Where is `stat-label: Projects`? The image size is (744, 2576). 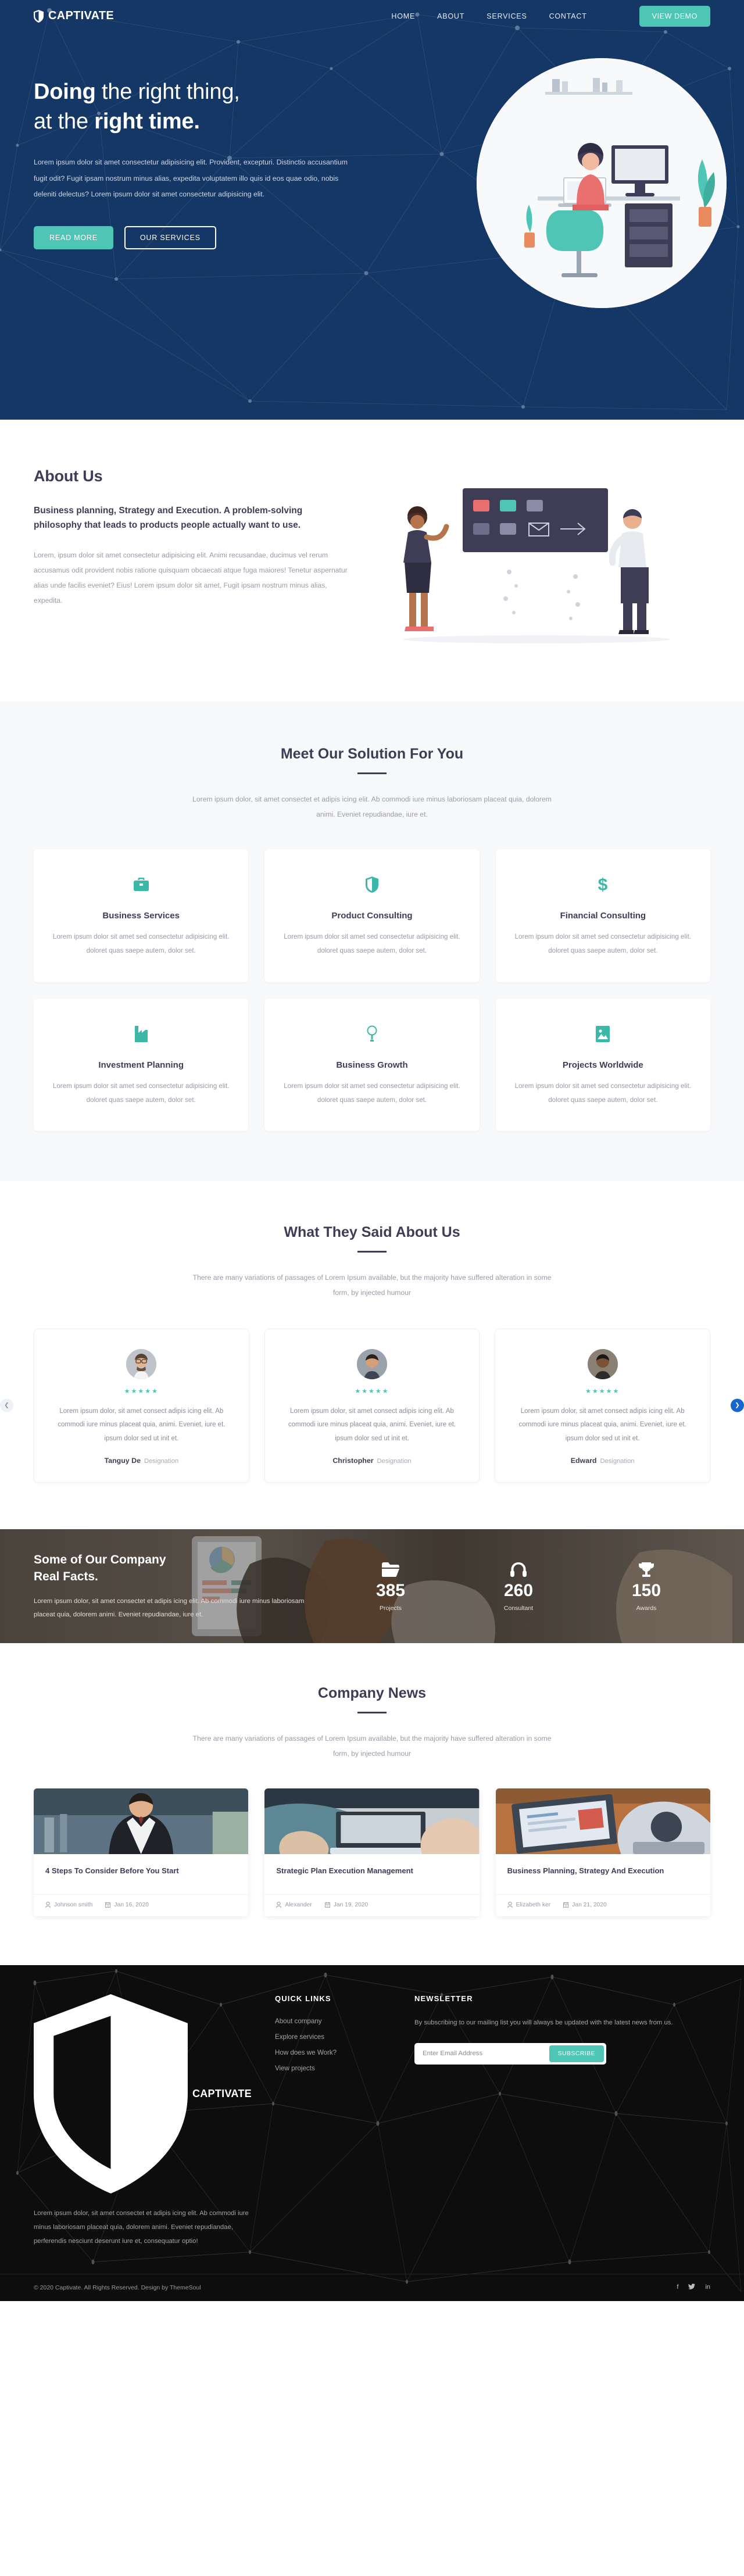
stat-label: Projects is located at coordinates (391, 1608).